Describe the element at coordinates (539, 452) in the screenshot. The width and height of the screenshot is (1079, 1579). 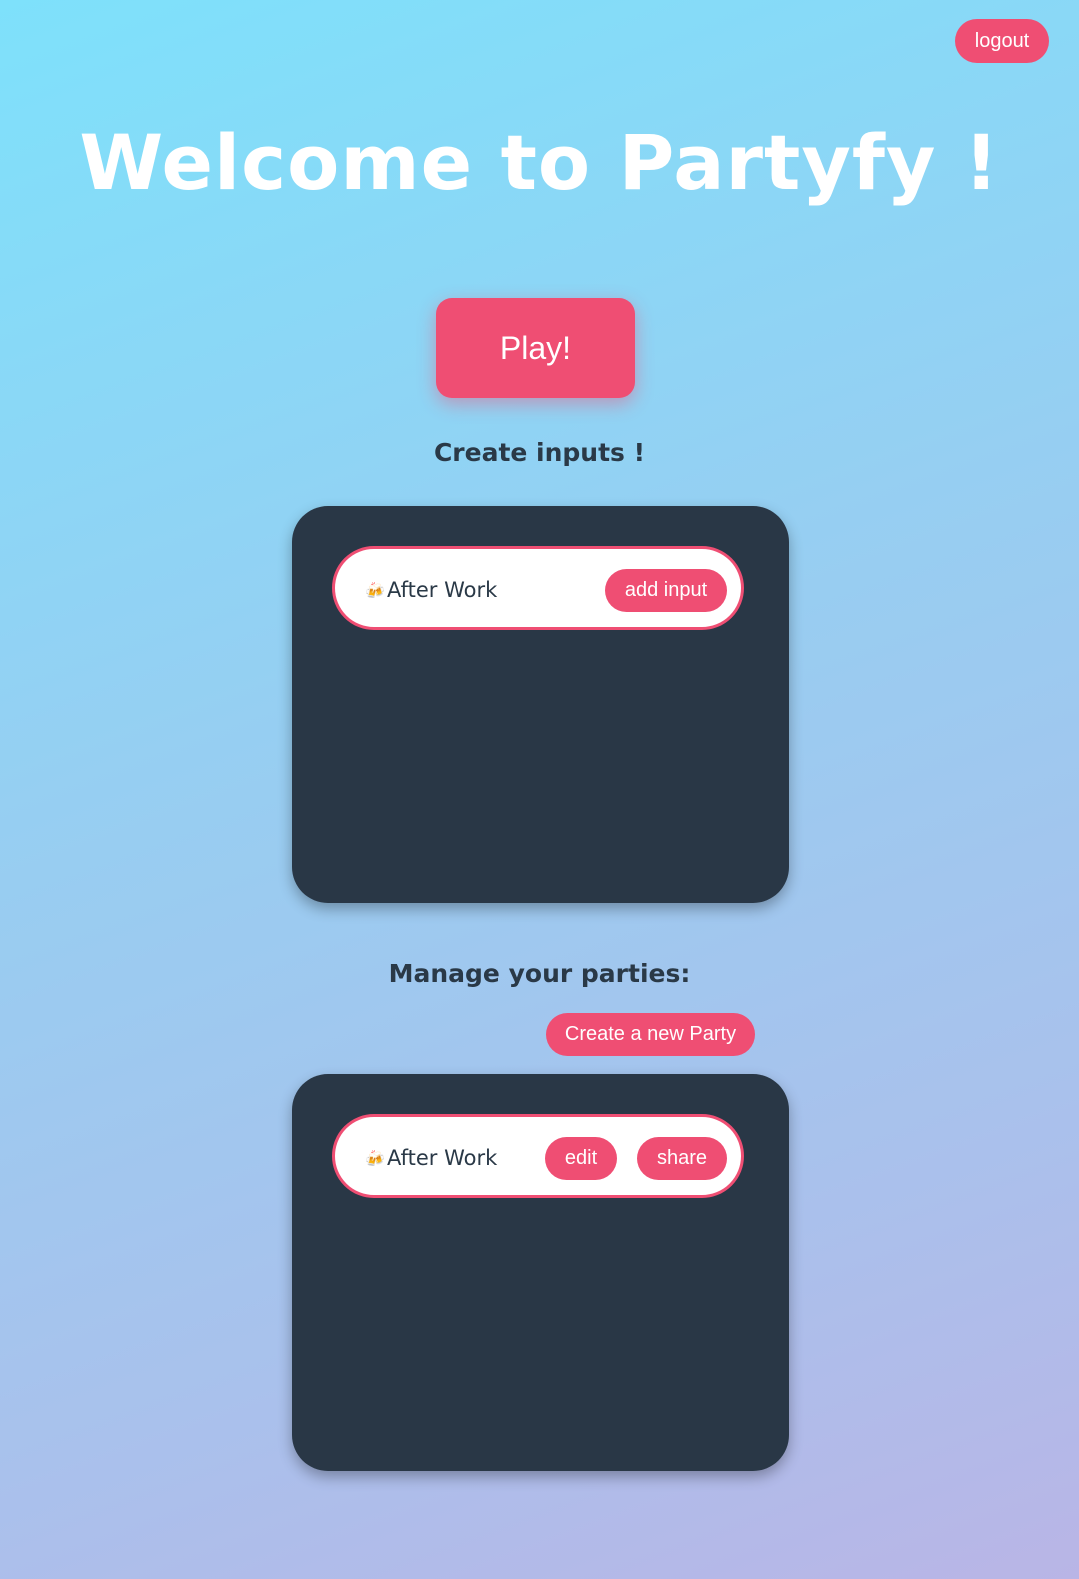
I see `create-inputs-heading: Create inputs !` at that location.